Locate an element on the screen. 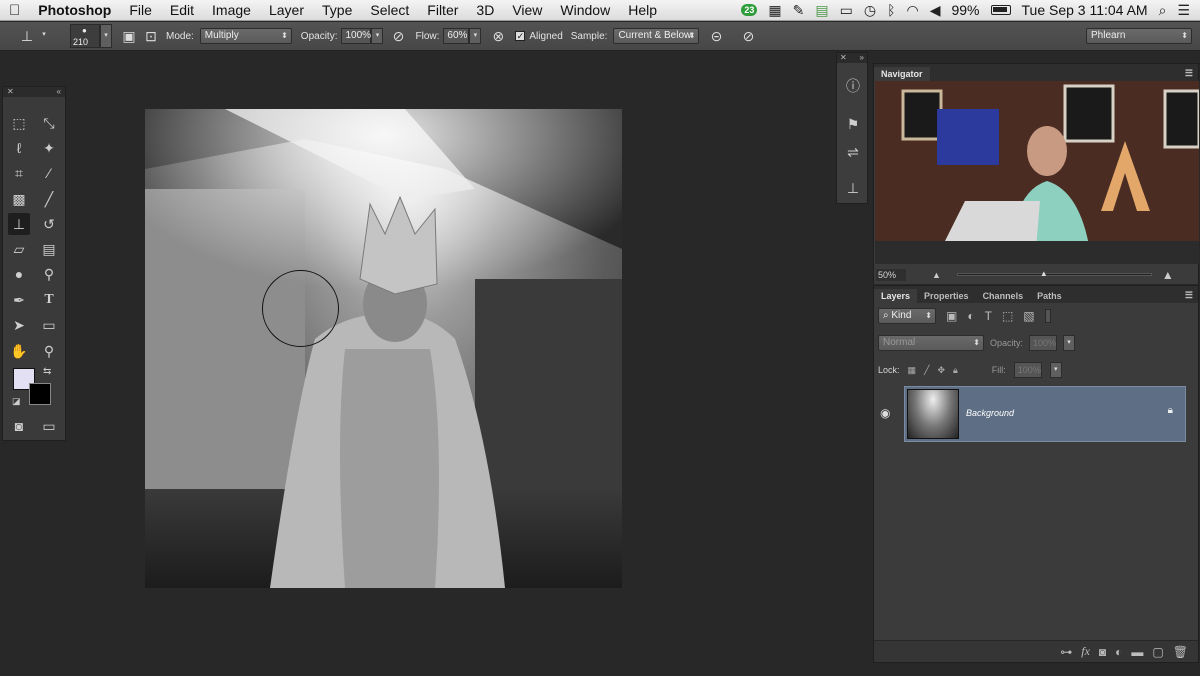 This screenshot has width=1200, height=676. tool-presets-panel-icon: ⊥ is located at coordinates (853, 188).